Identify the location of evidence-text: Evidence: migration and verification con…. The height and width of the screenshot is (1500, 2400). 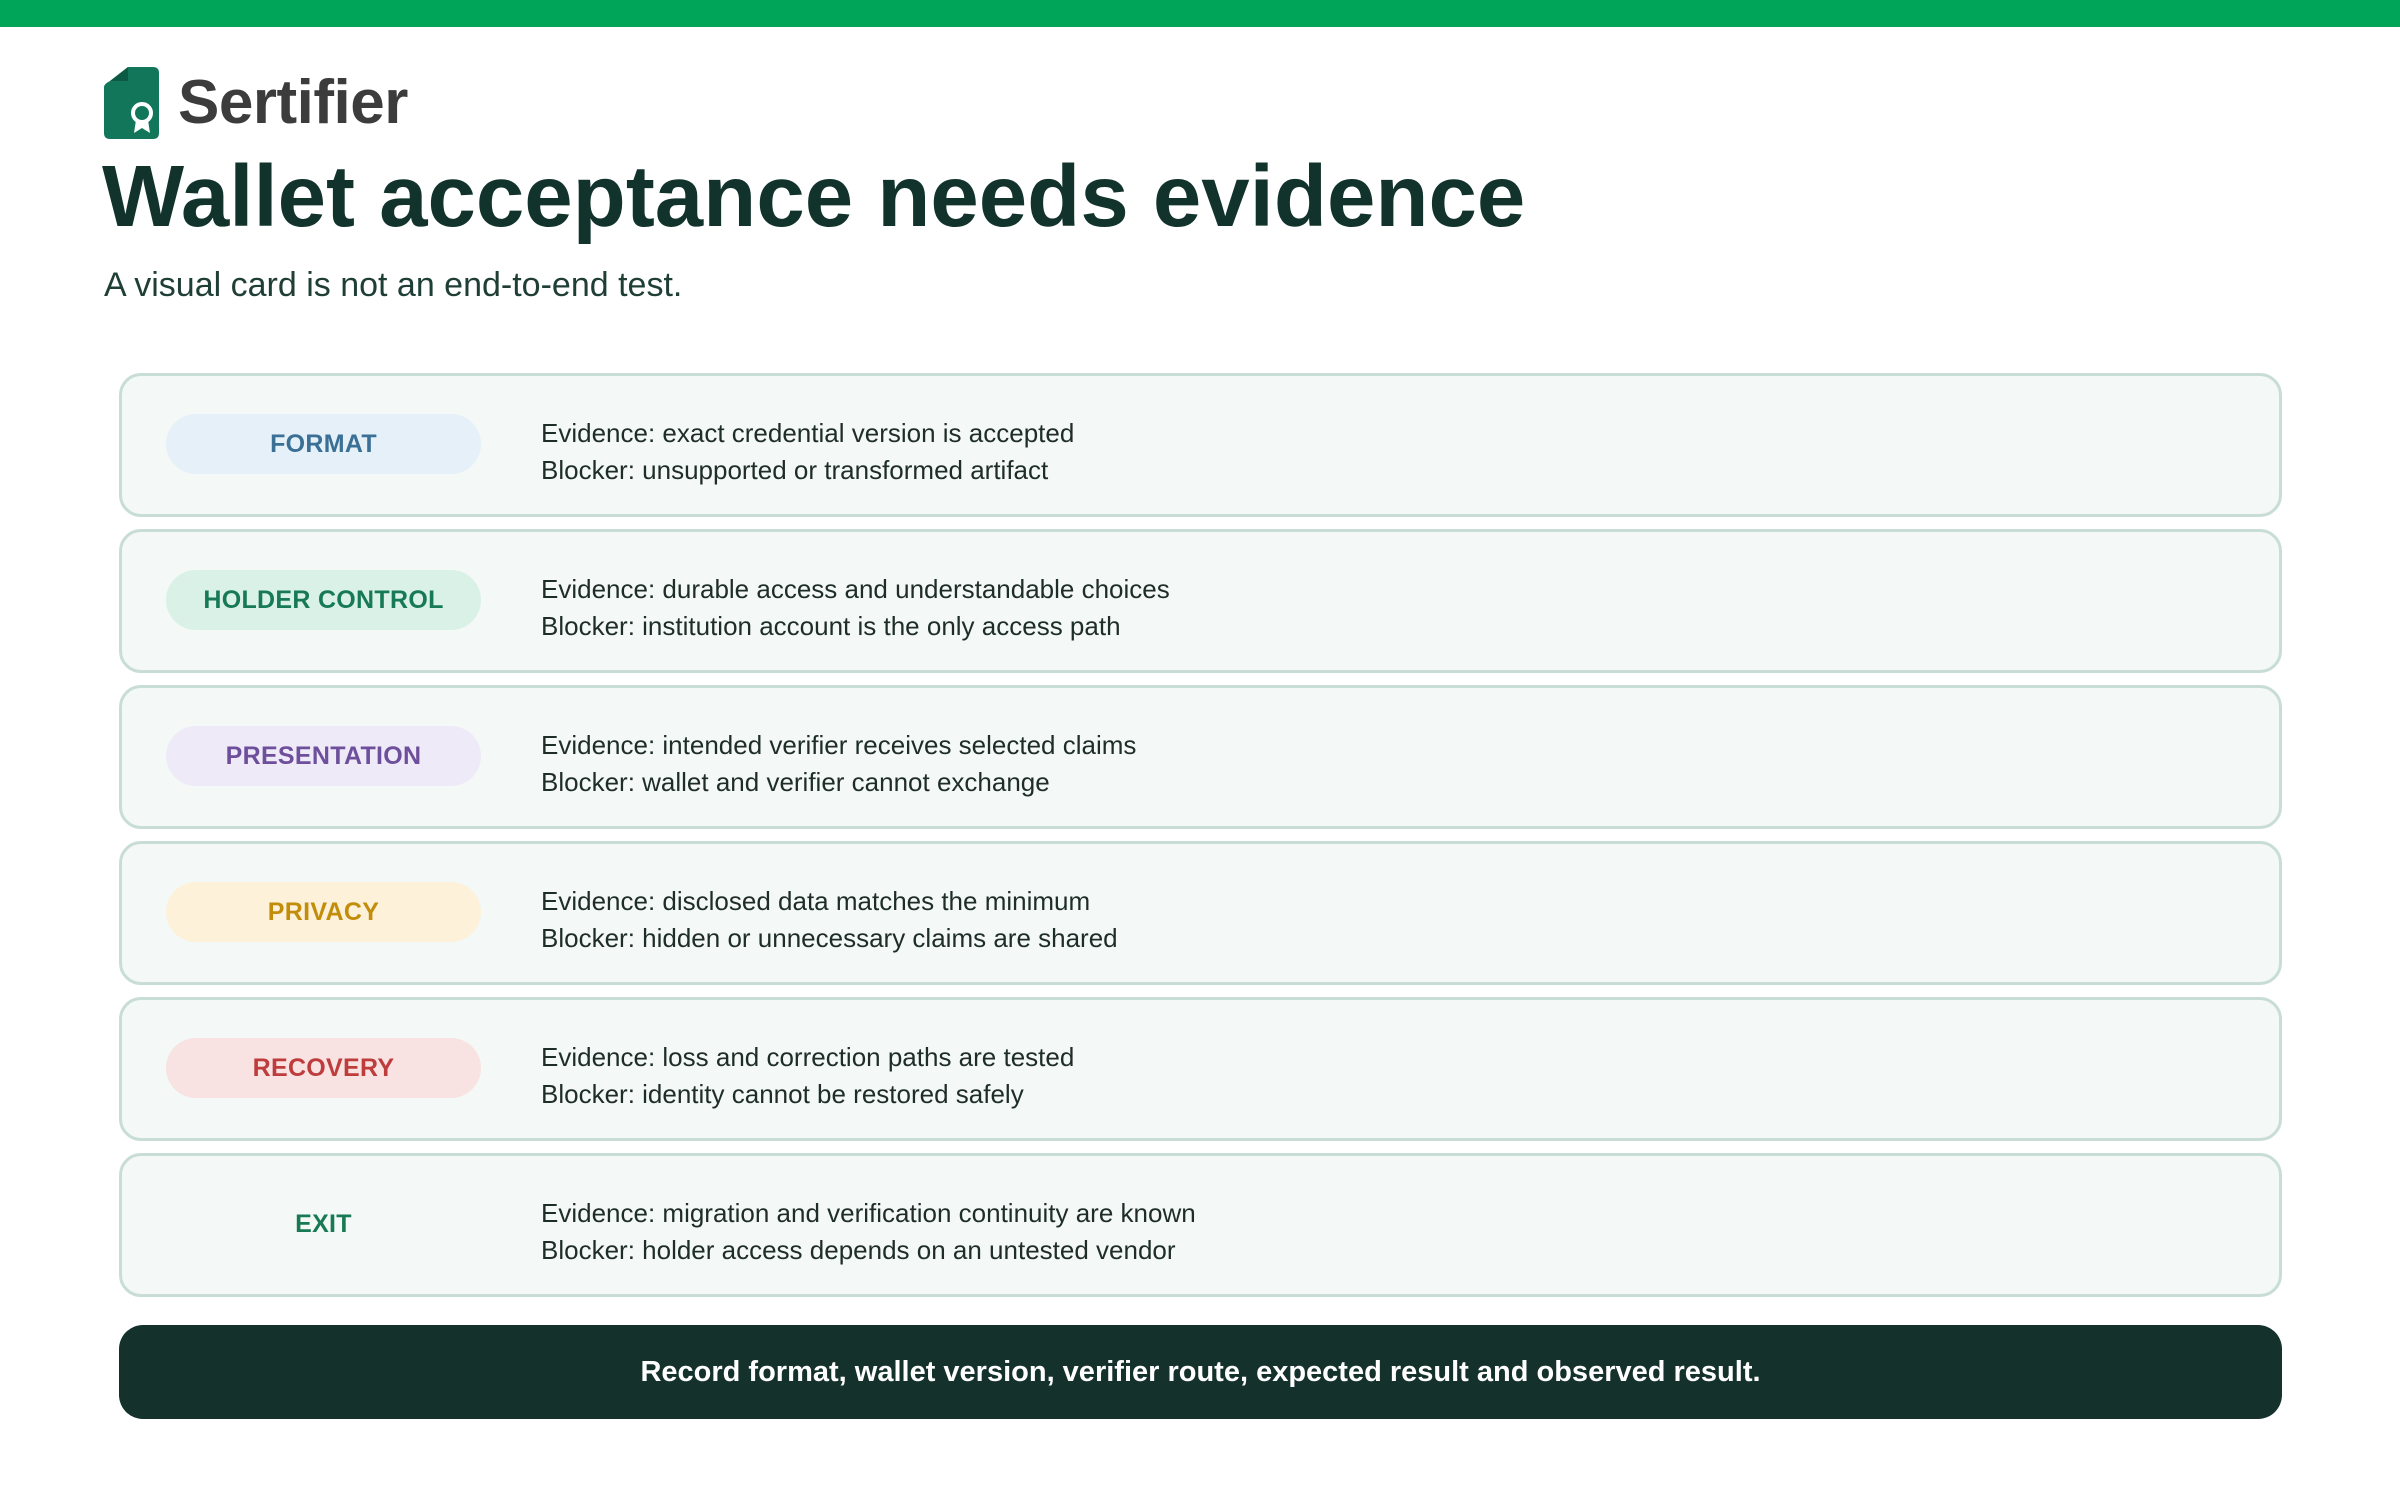
(868, 1213).